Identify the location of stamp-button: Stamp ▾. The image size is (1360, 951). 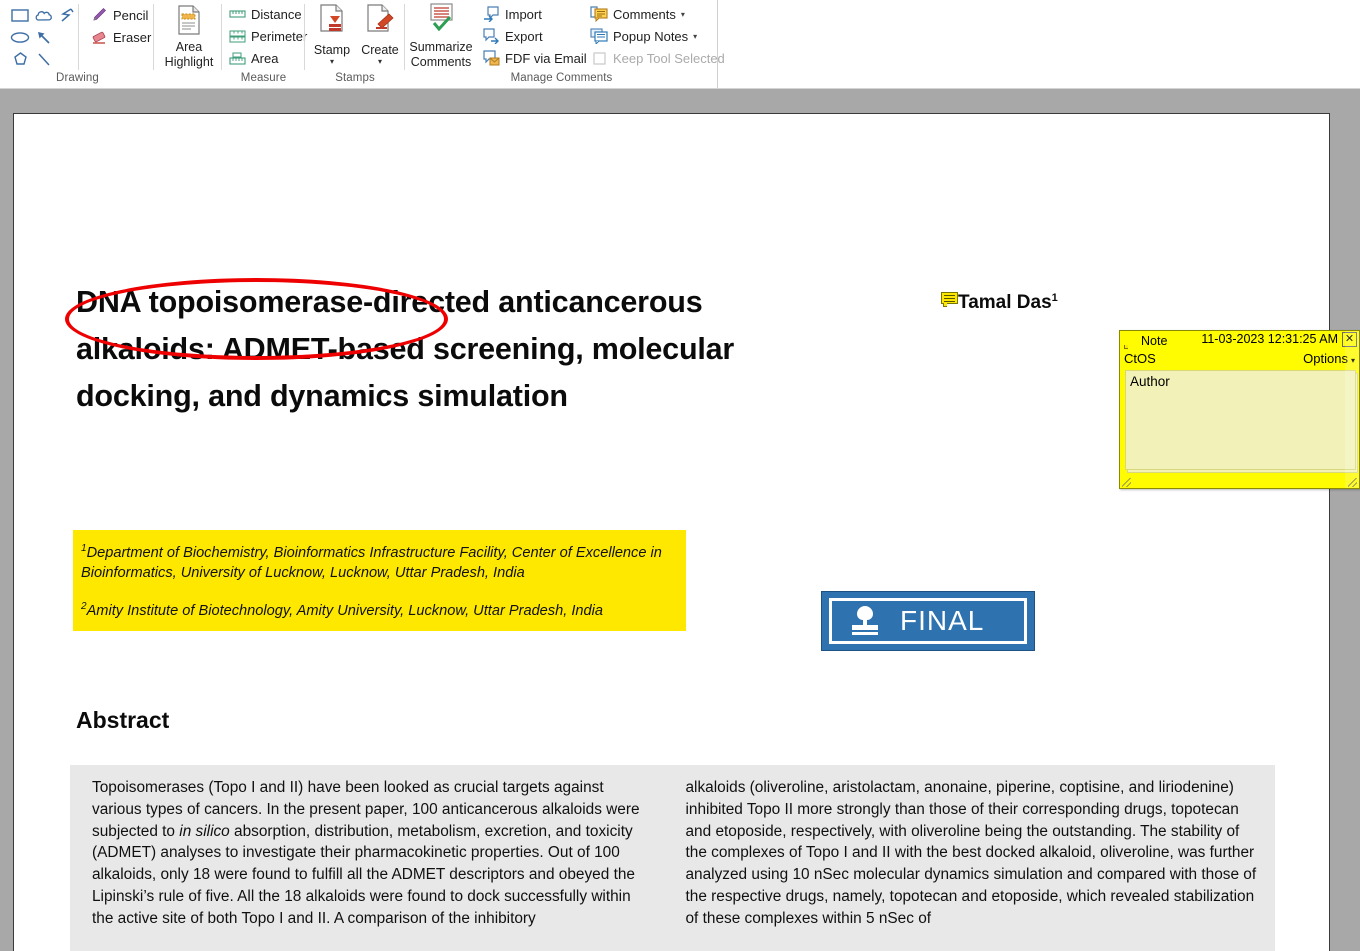
(332, 35).